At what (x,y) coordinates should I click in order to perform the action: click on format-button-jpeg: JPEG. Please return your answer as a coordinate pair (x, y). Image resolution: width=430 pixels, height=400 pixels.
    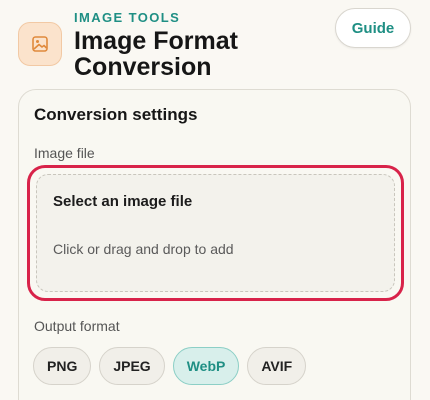
    Looking at the image, I should click on (132, 366).